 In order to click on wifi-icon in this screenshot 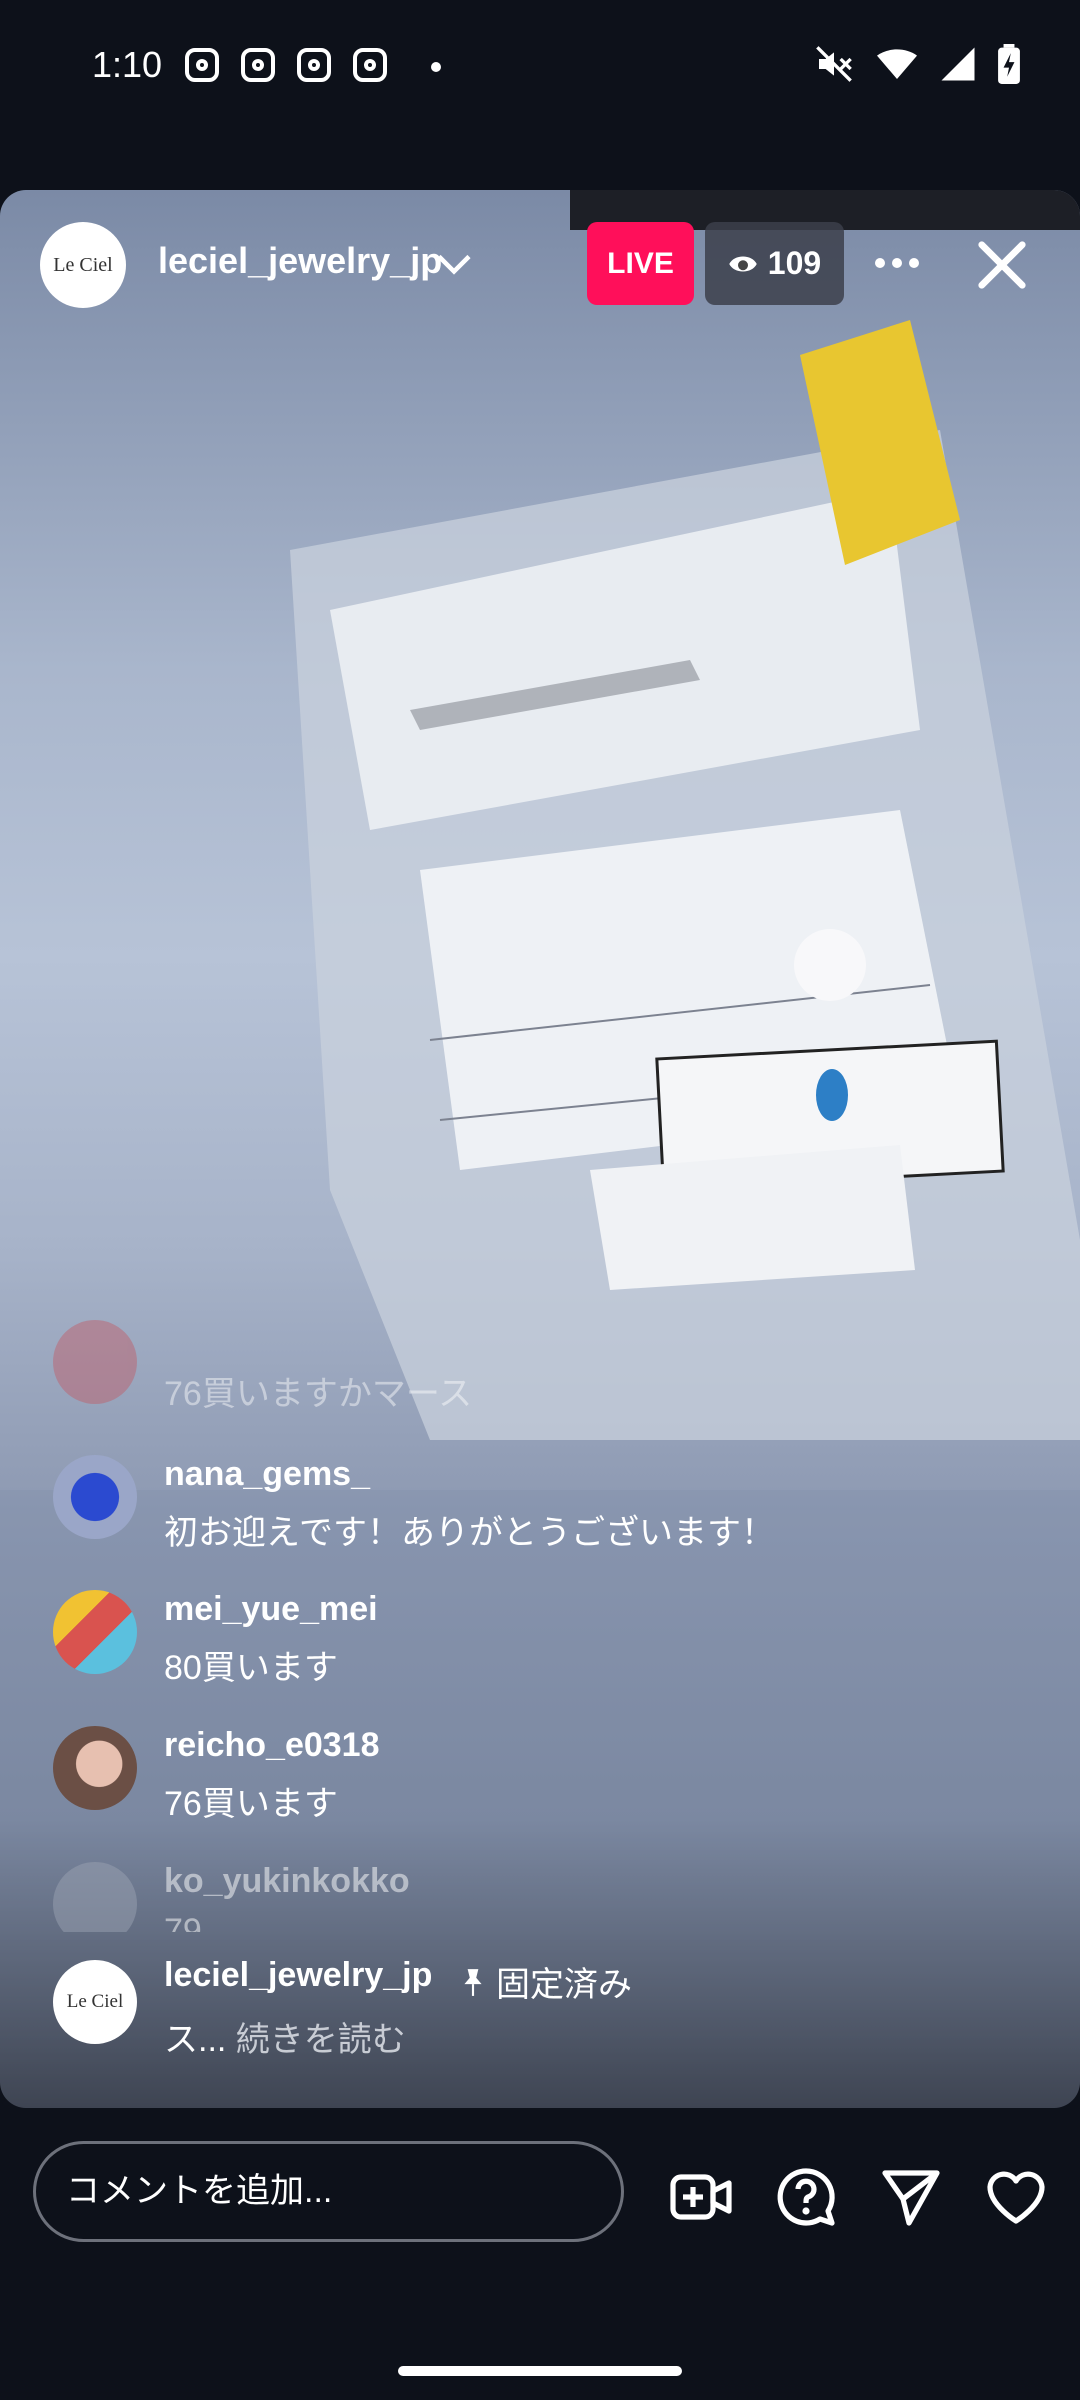, I will do `click(897, 64)`.